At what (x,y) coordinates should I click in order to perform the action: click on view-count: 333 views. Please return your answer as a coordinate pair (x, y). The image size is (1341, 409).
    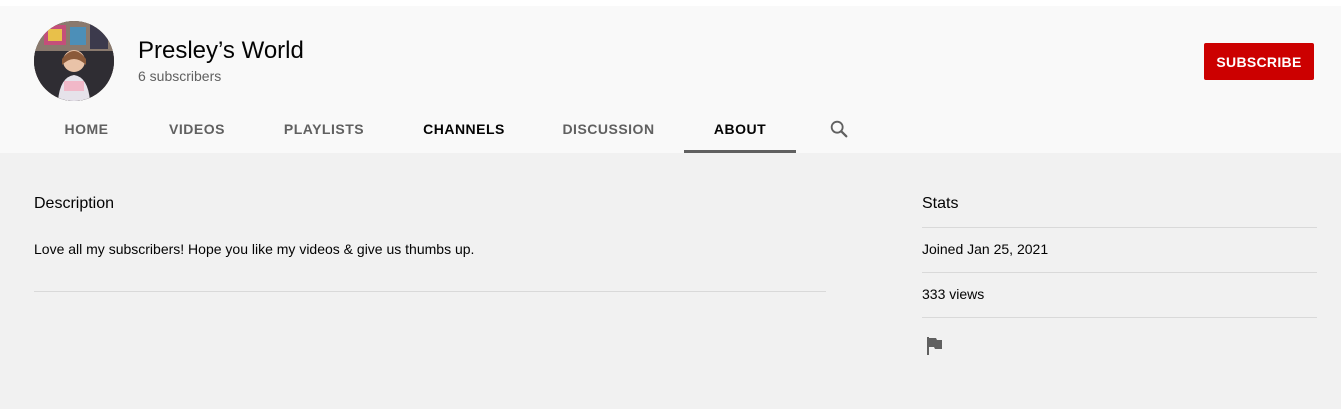
    Looking at the image, I should click on (953, 294).